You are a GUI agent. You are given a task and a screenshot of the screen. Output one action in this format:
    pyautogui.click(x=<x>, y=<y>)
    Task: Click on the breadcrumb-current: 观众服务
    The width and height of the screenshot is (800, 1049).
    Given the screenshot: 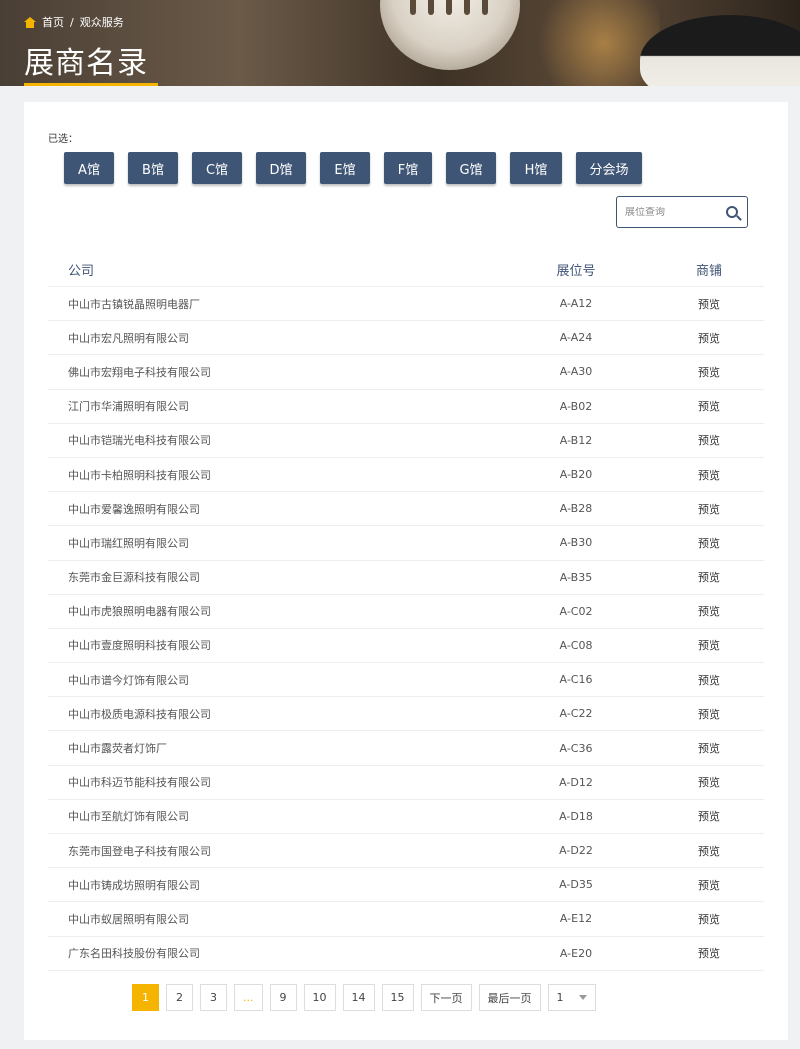 What is the action you would take?
    pyautogui.click(x=102, y=22)
    